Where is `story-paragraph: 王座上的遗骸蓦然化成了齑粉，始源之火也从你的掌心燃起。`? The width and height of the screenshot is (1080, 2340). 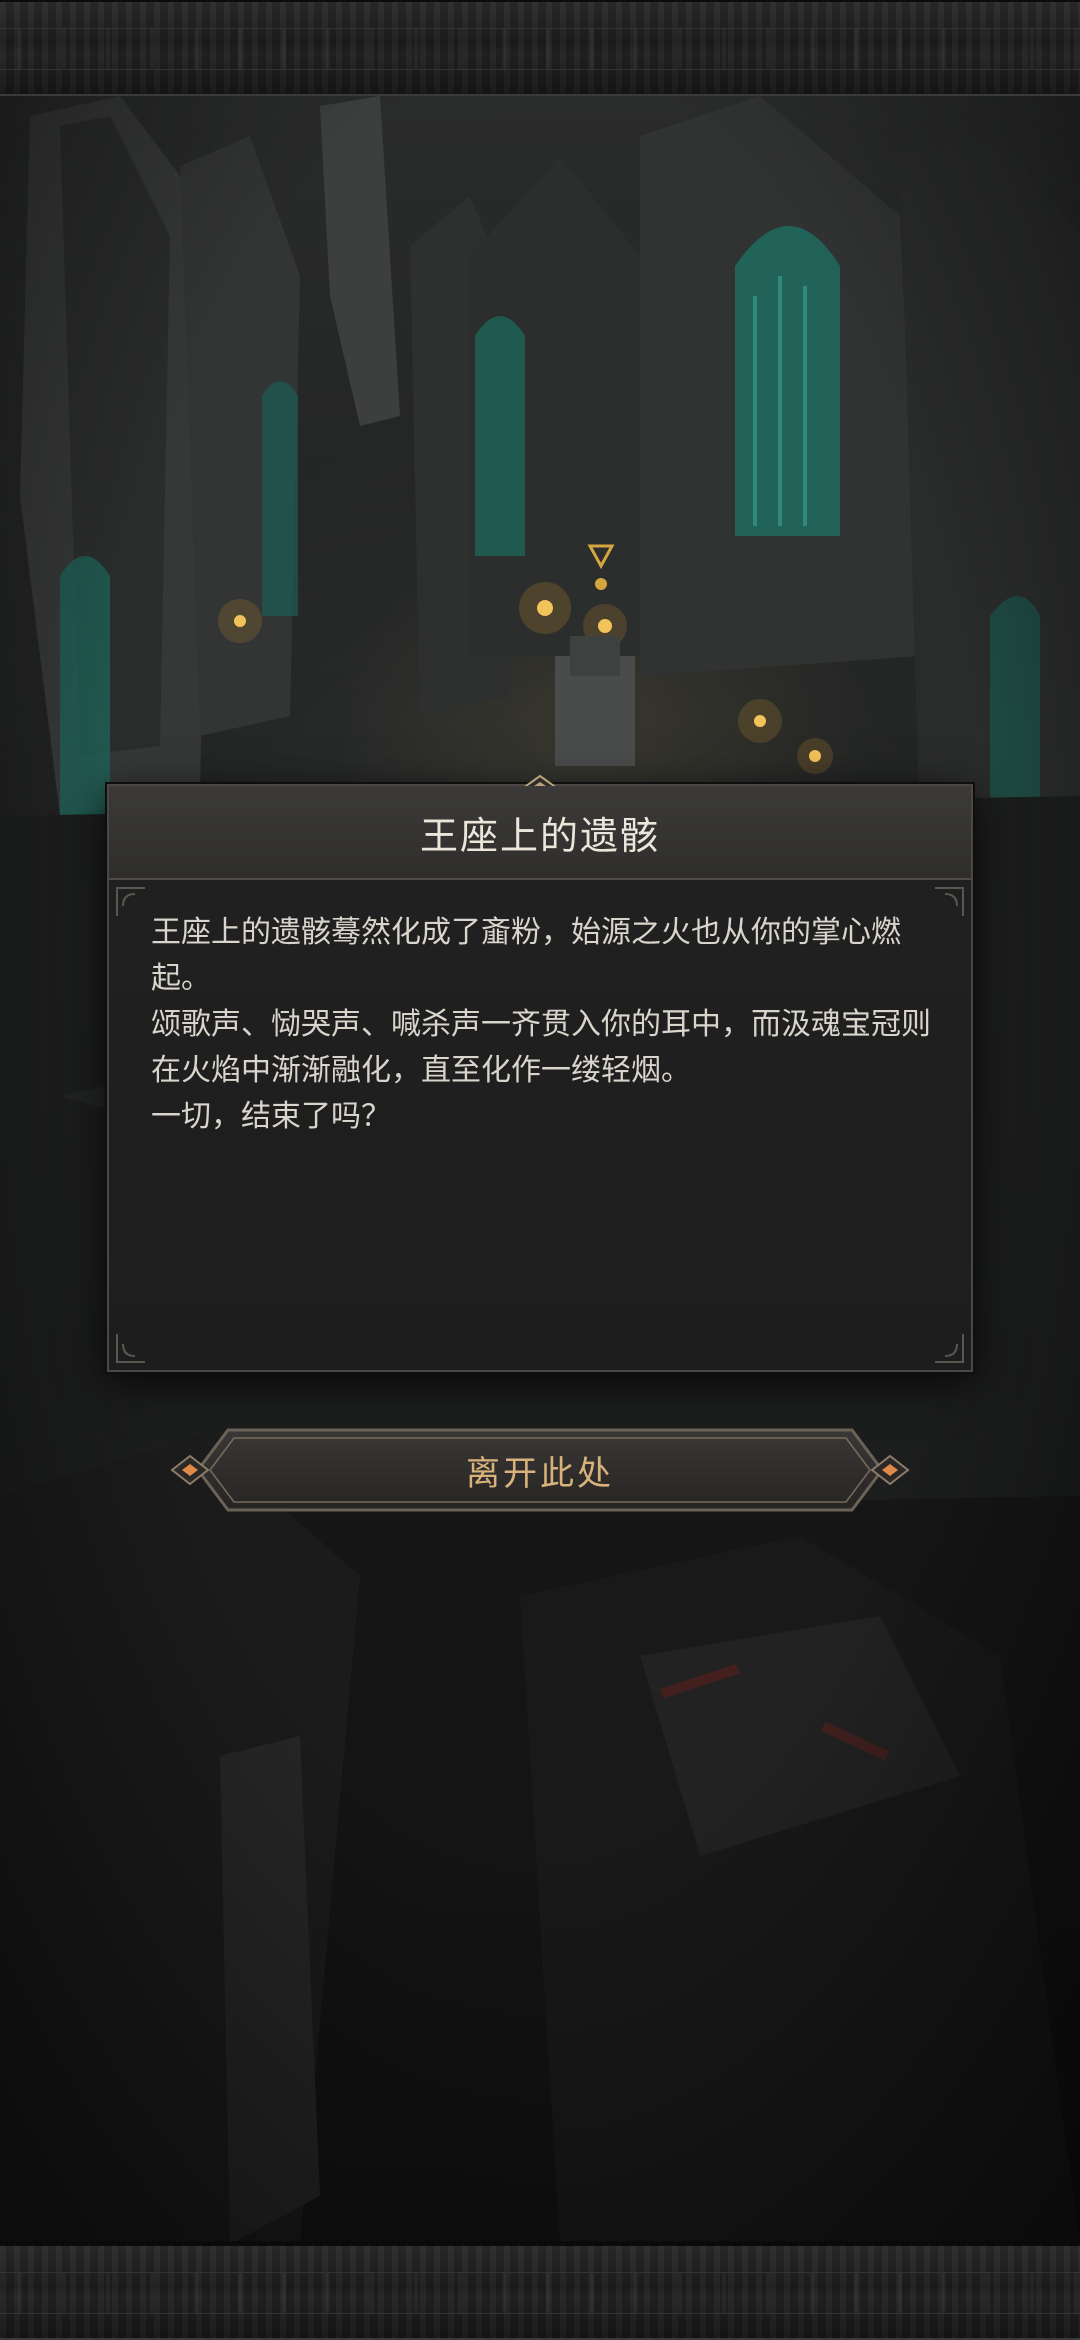
story-paragraph: 王座上的遗骸蓦然化成了齑粉，始源之火也从你的掌心燃起。 is located at coordinates (526, 955).